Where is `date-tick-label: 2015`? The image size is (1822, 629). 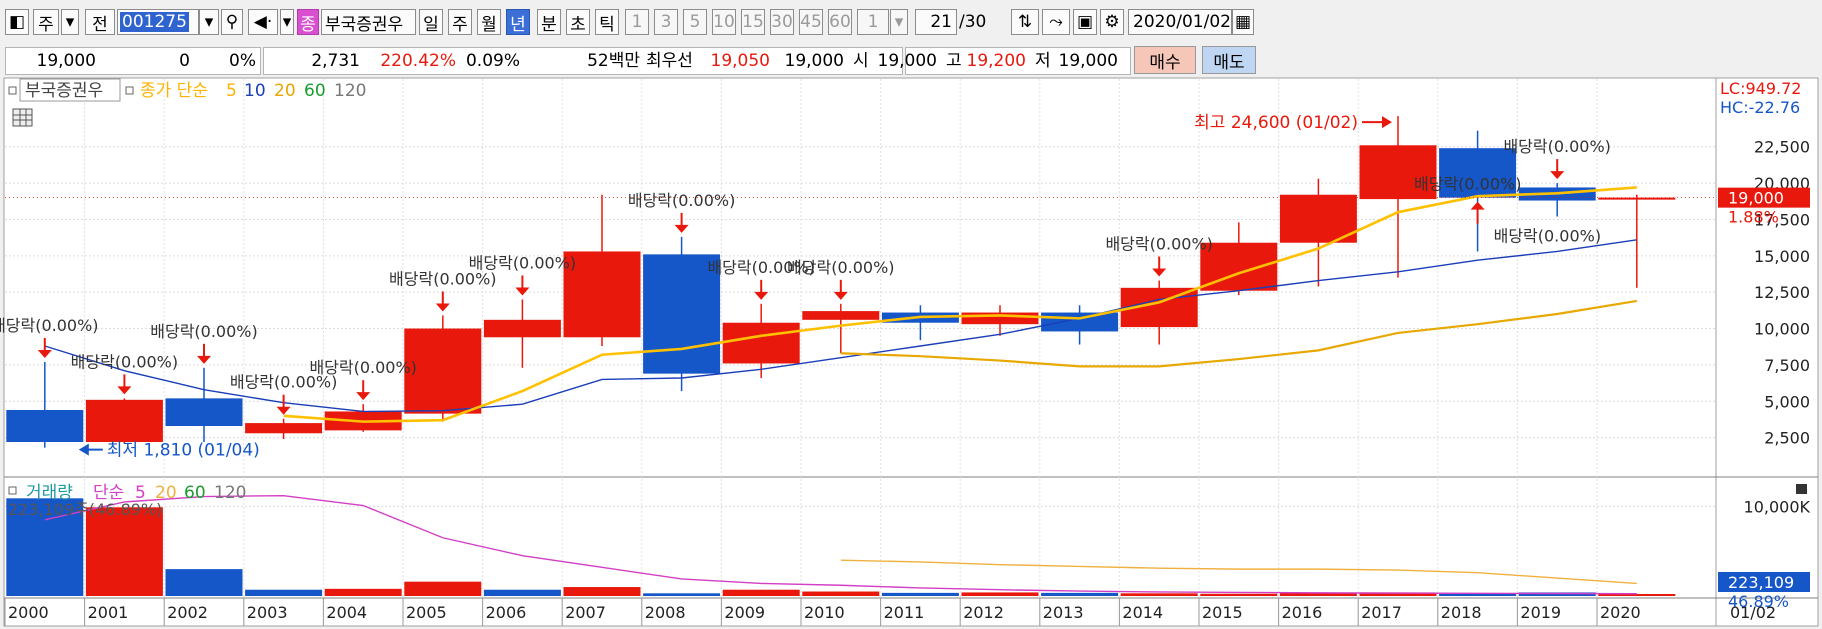
date-tick-label: 2015 is located at coordinates (1222, 612).